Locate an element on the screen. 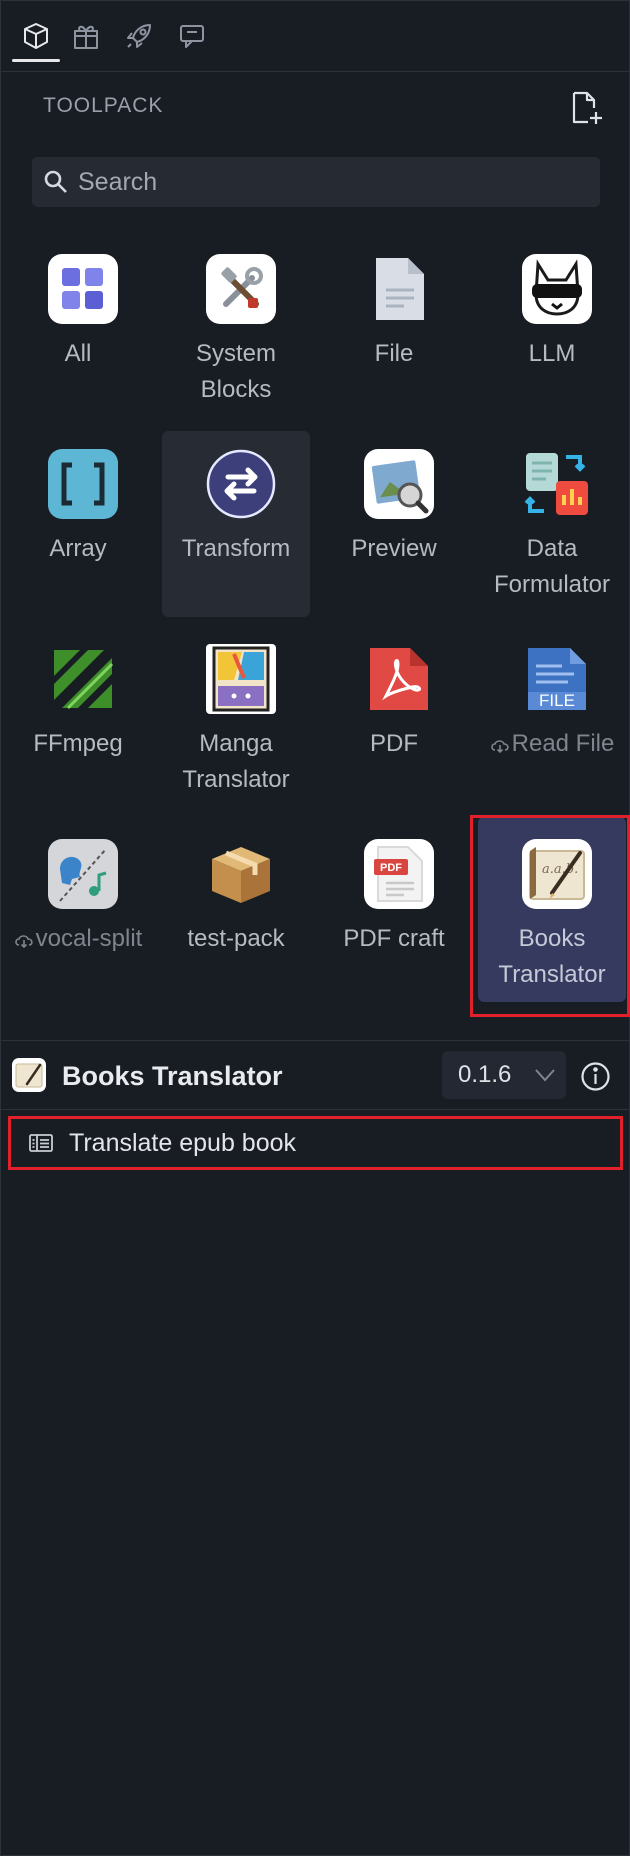 This screenshot has width=630, height=1856. selection-highlight is located at coordinates (550, 916).